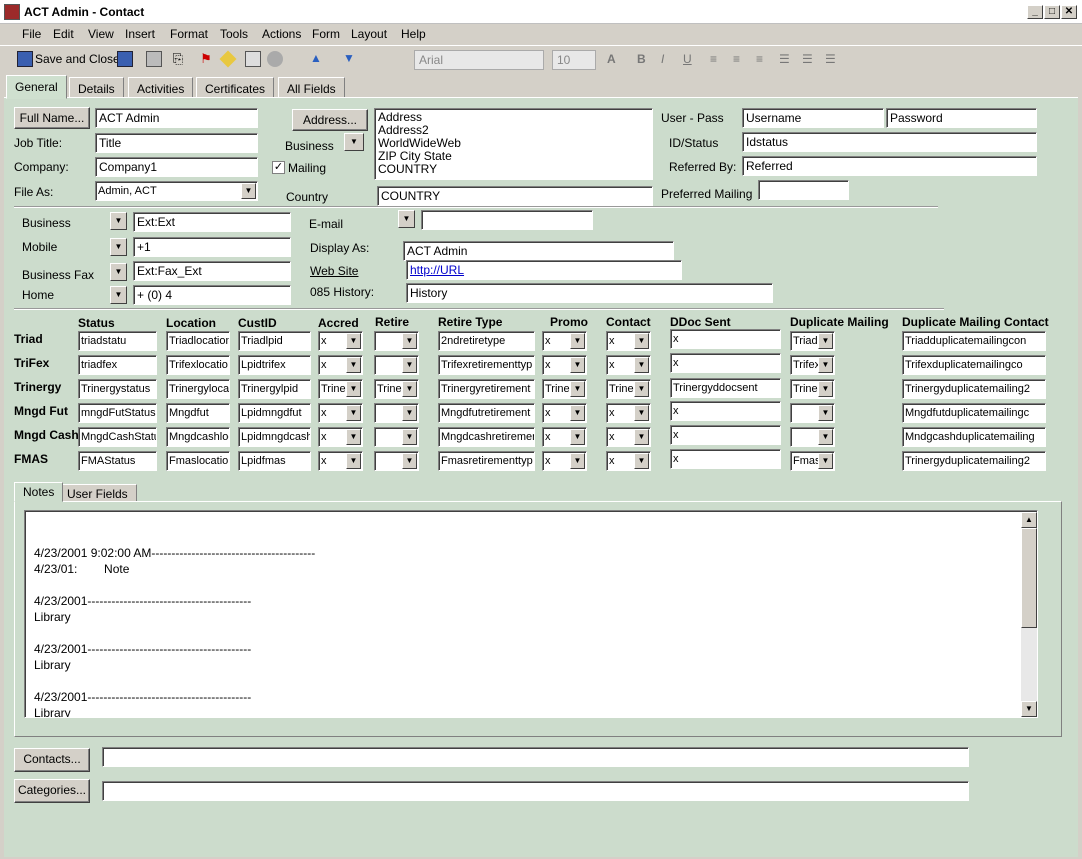 Image resolution: width=1082 pixels, height=859 pixels. What do you see at coordinates (96, 87) in the screenshot?
I see `tab-details: Details` at bounding box center [96, 87].